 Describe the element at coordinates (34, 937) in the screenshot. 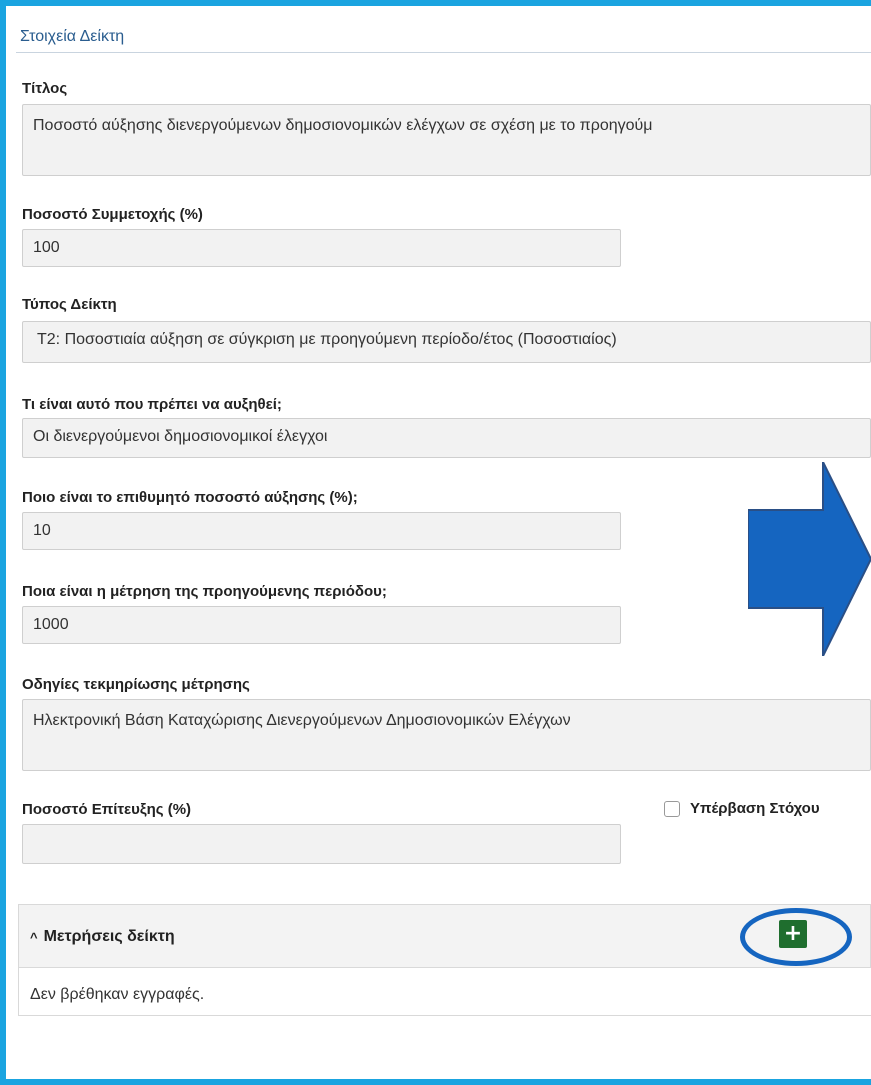

I see `chevron-up-icon: ^` at that location.